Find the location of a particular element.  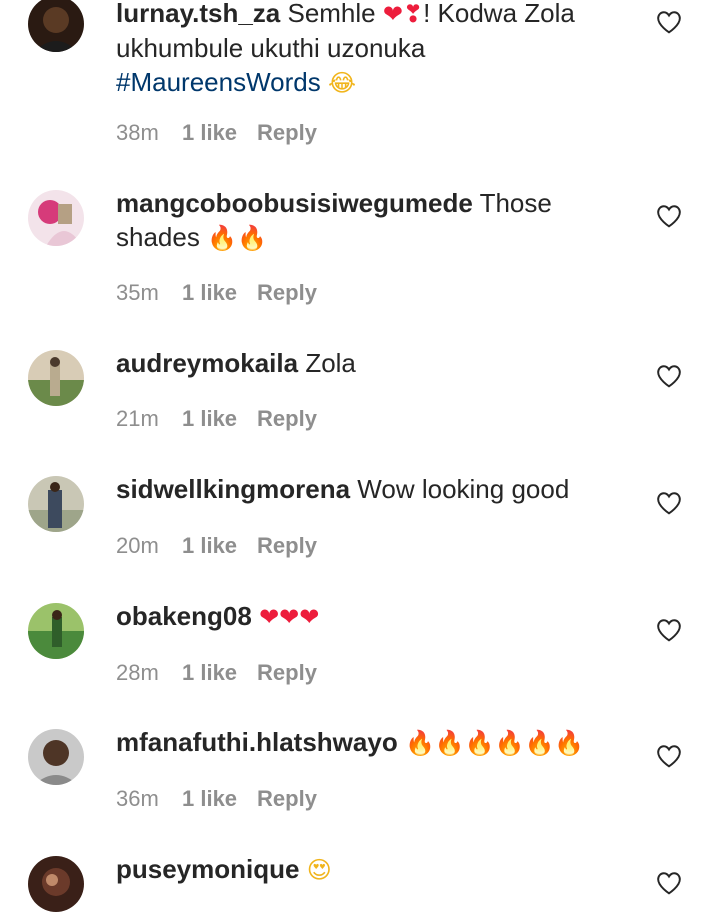

laughing-emoji: 😂 is located at coordinates (342, 83).